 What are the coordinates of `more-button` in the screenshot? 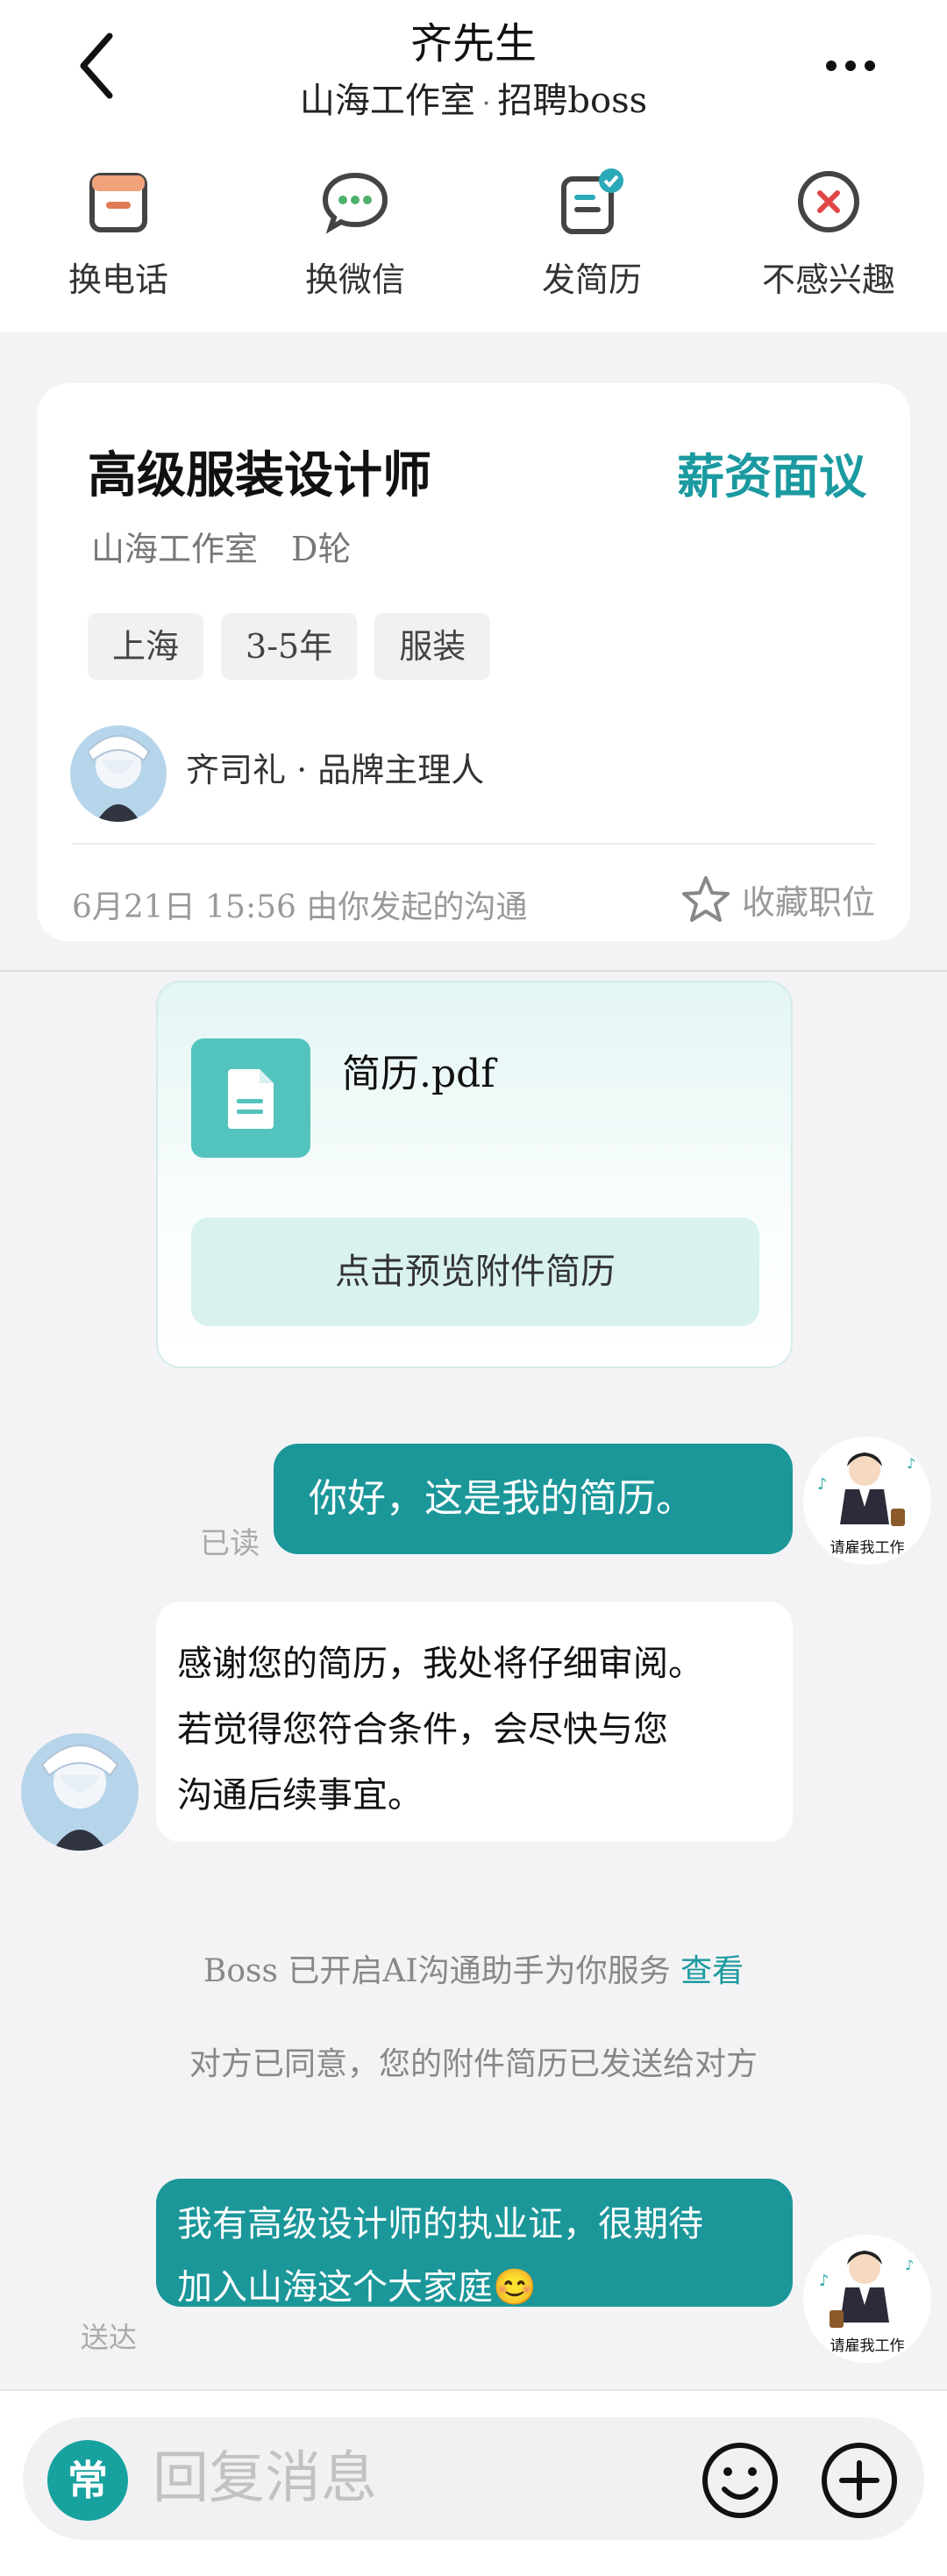 It's located at (851, 66).